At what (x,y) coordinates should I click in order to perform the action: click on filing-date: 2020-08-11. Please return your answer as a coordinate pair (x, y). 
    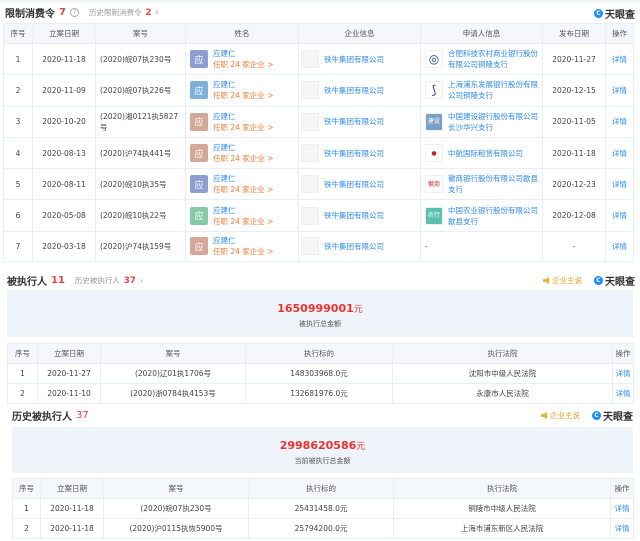
    Looking at the image, I should click on (64, 184).